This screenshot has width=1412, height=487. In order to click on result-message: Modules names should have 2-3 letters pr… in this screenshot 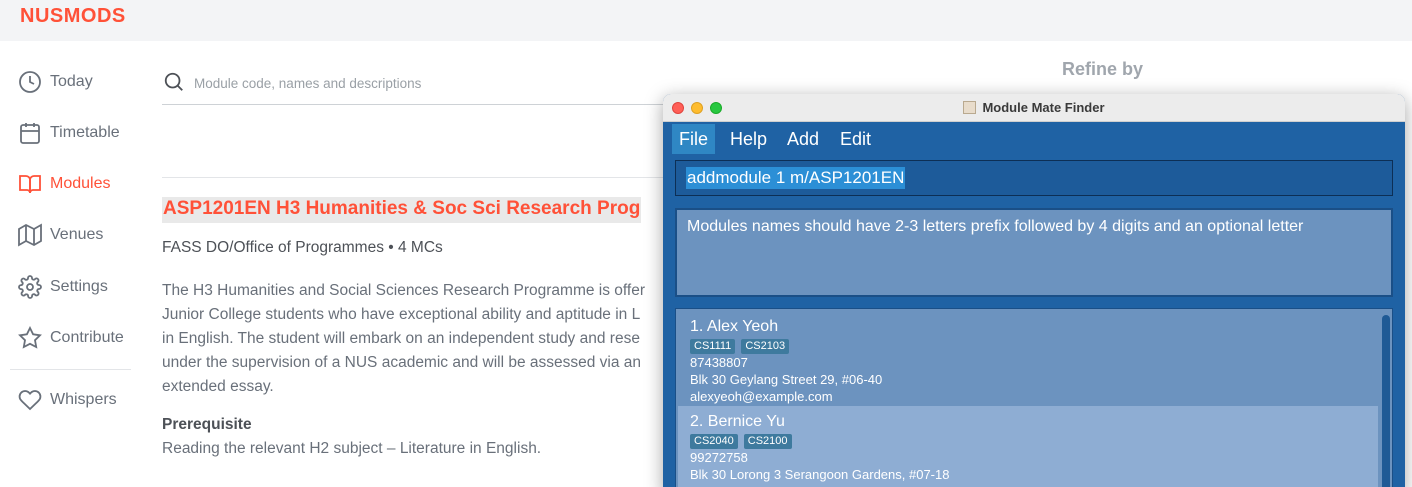, I will do `click(995, 226)`.